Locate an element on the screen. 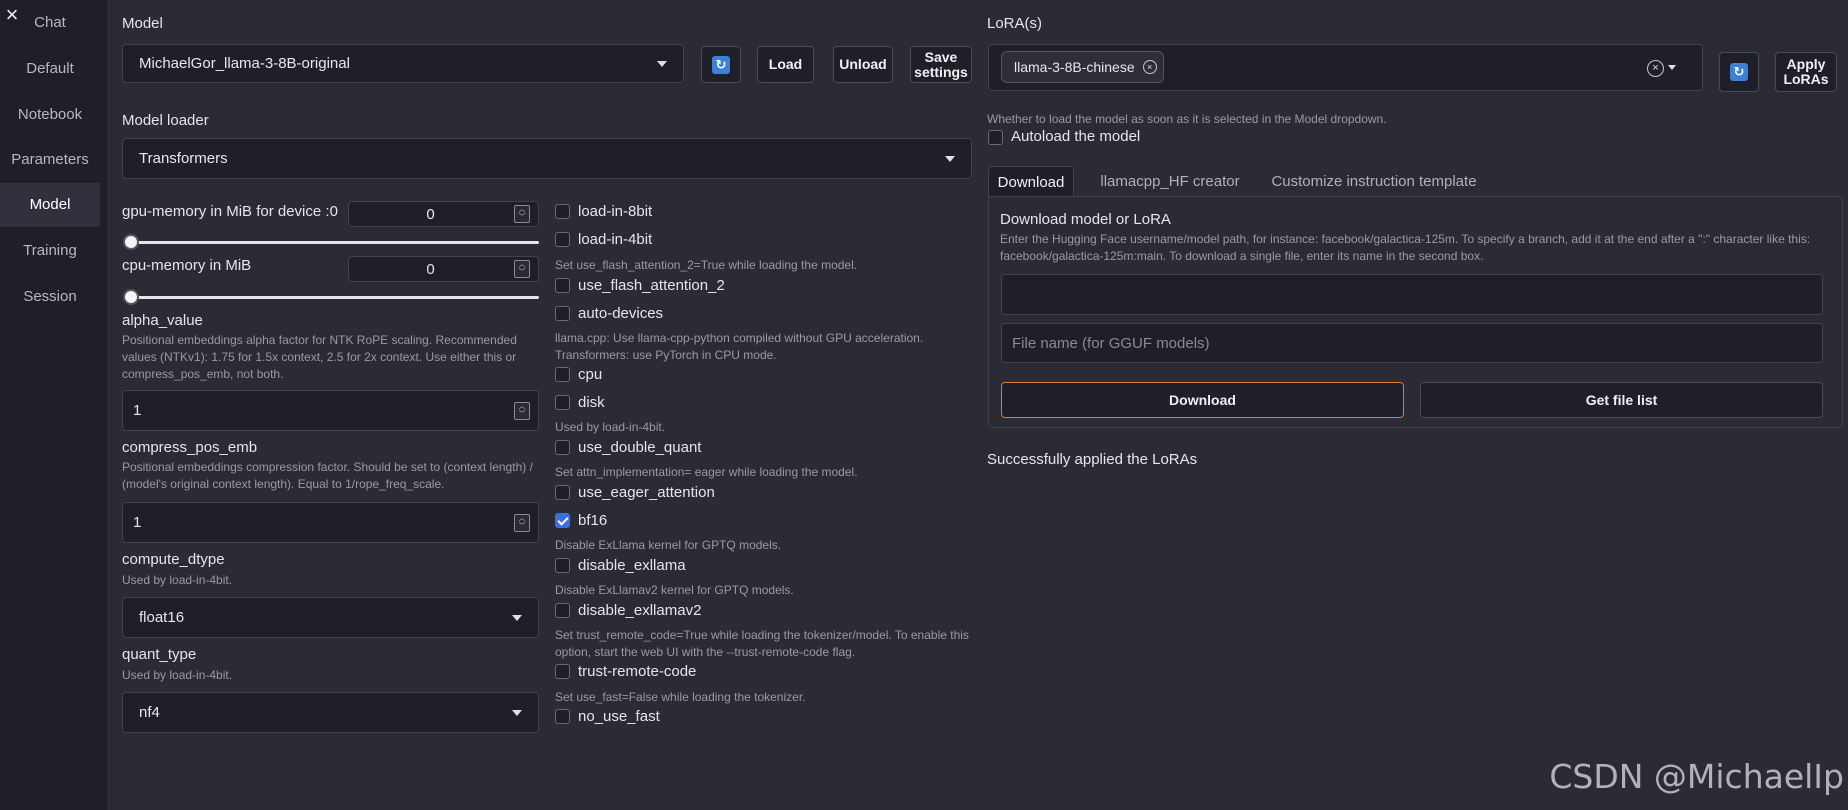 The image size is (1848, 810). auto-devices-checkbox is located at coordinates (562, 313).